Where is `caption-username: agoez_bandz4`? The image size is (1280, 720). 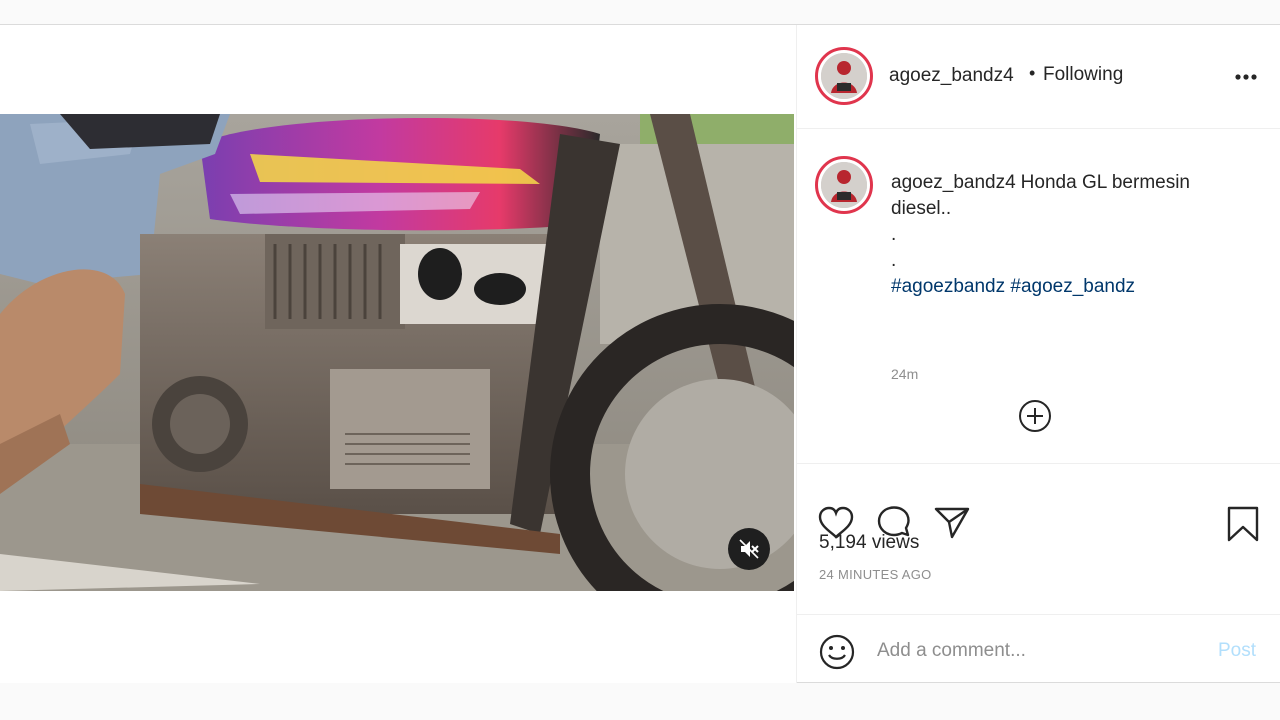 caption-username: agoez_bandz4 is located at coordinates (953, 182).